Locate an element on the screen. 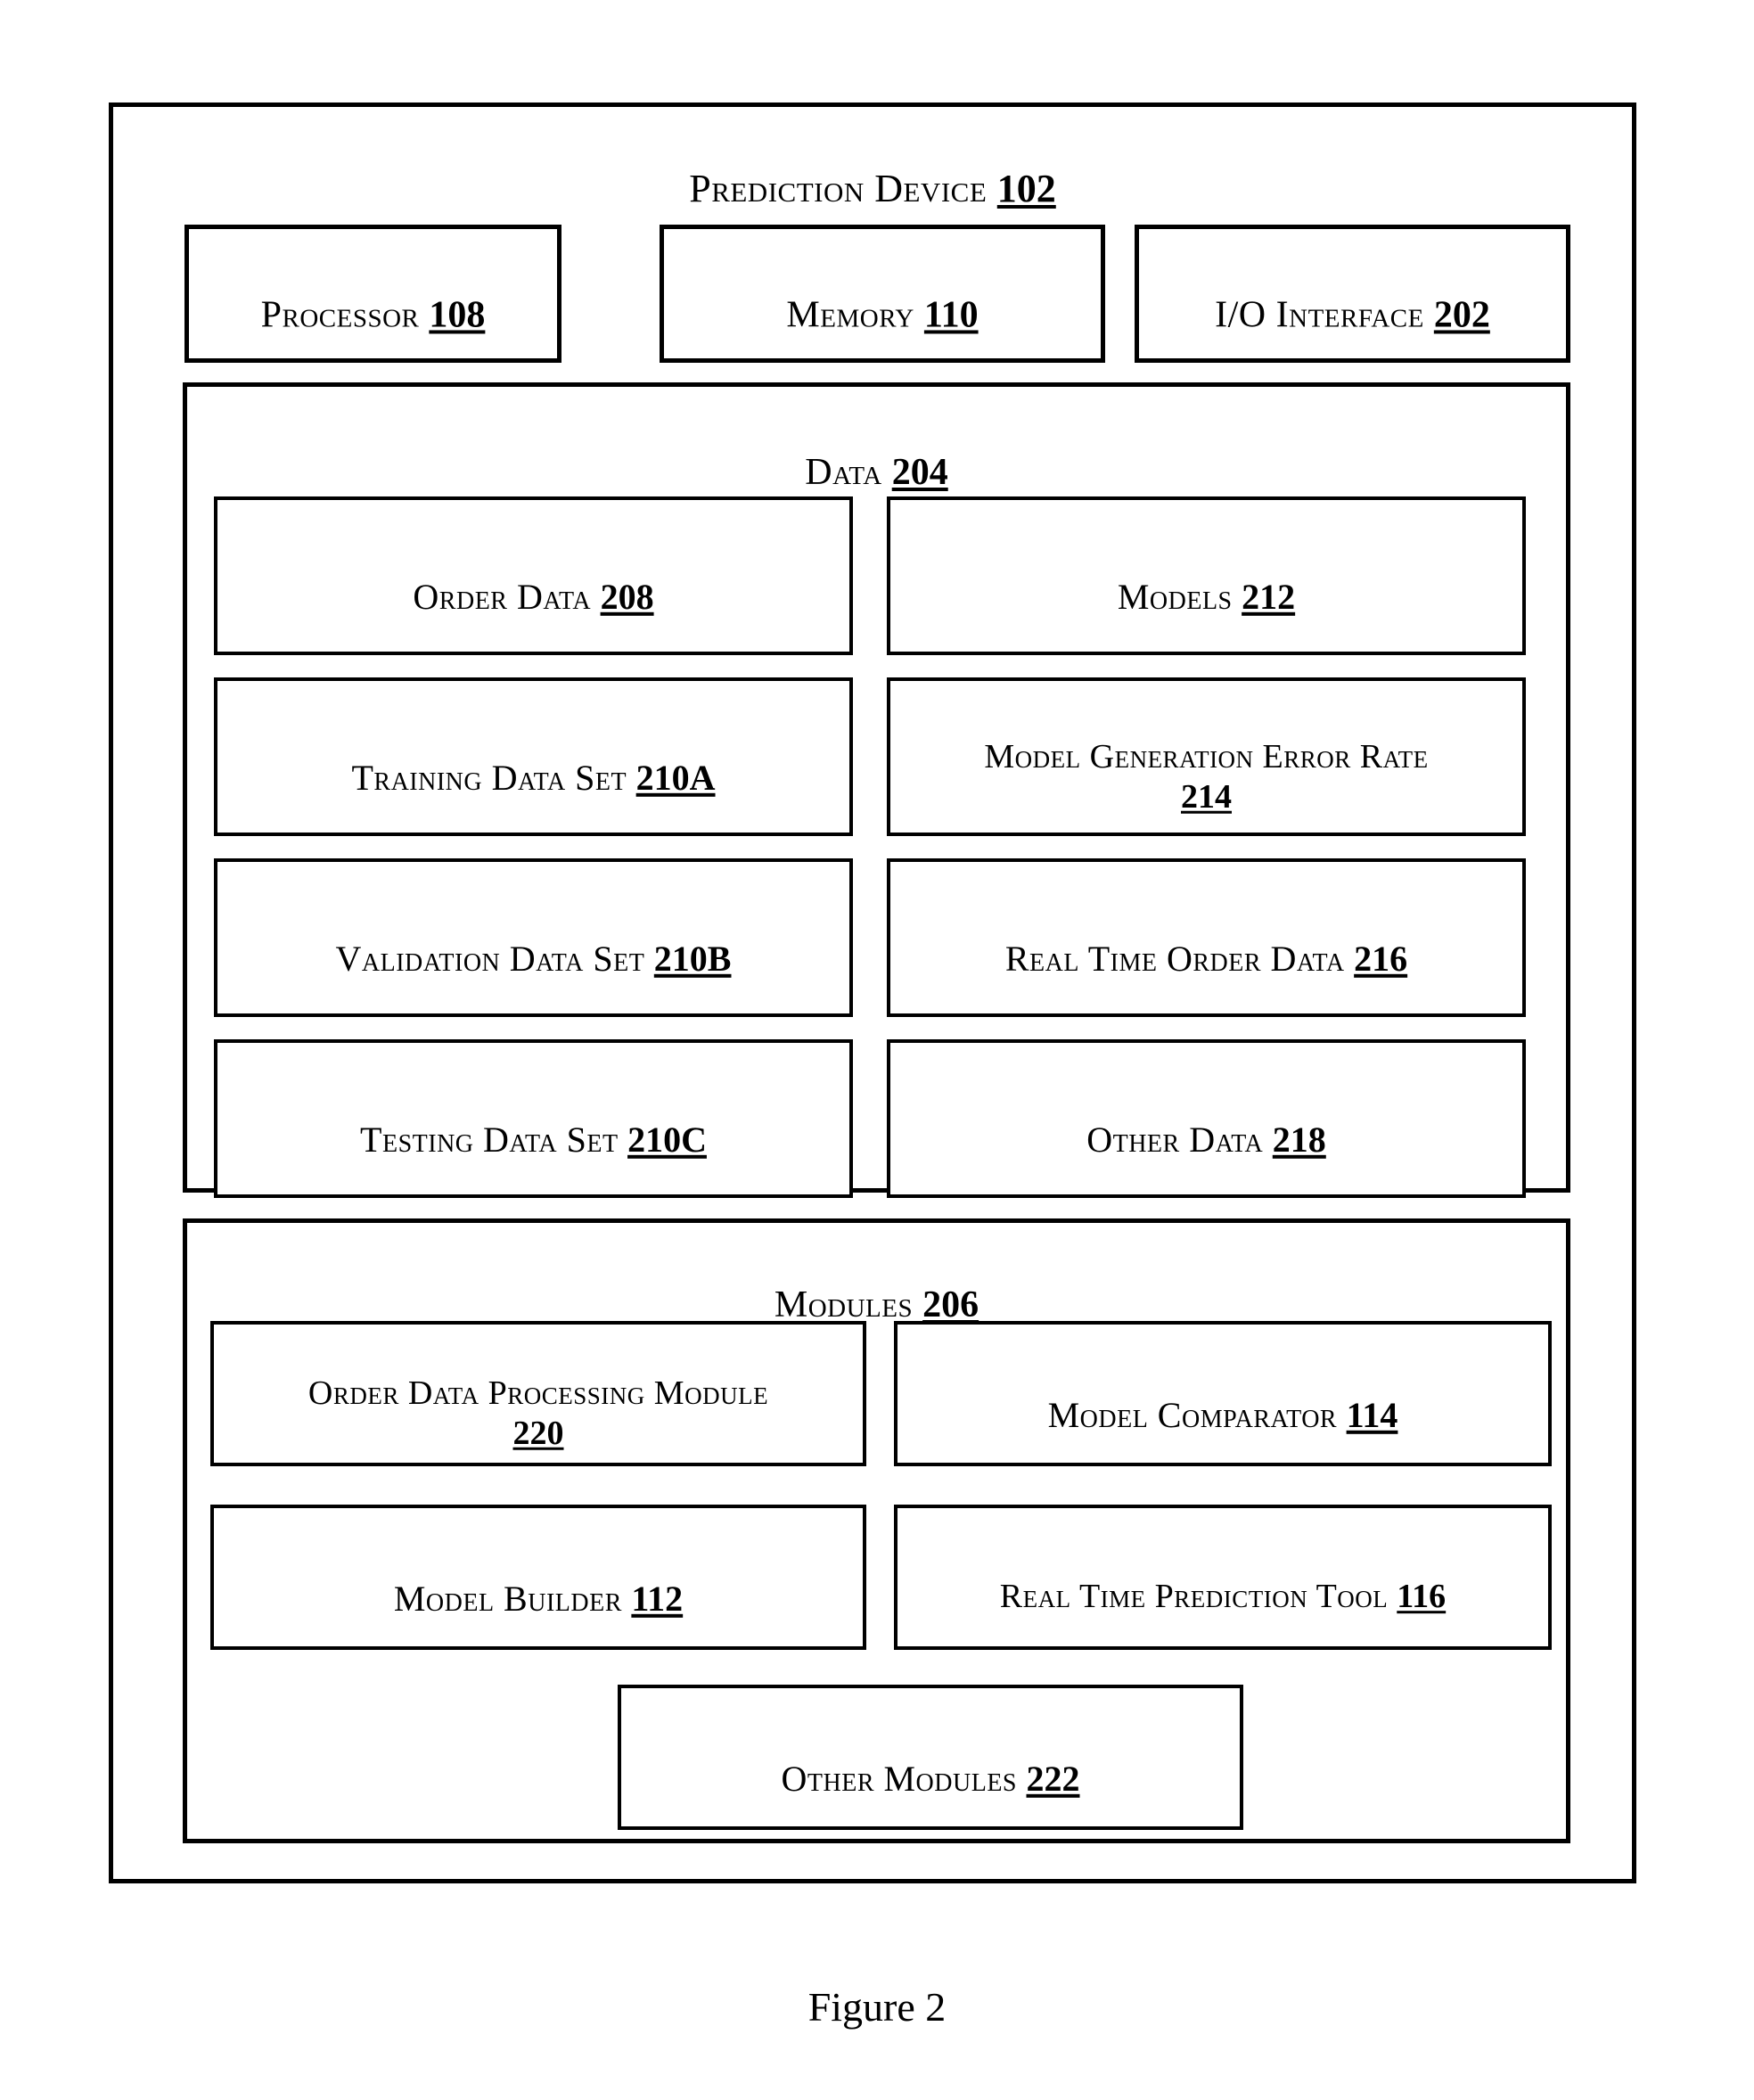 This screenshot has width=1754, height=2100. model-comparator-box: Model Comparator 114 is located at coordinates (1223, 1393).